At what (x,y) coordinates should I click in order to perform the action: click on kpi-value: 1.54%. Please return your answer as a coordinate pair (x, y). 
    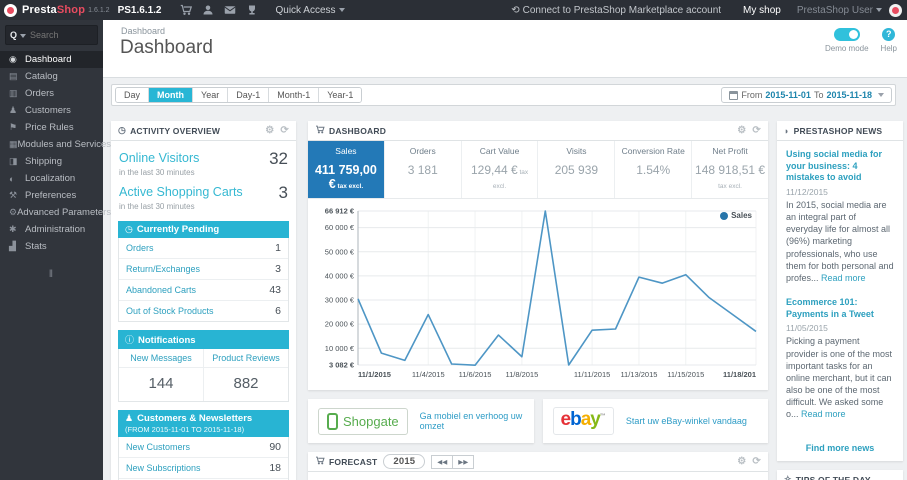
    Looking at the image, I should click on (653, 170).